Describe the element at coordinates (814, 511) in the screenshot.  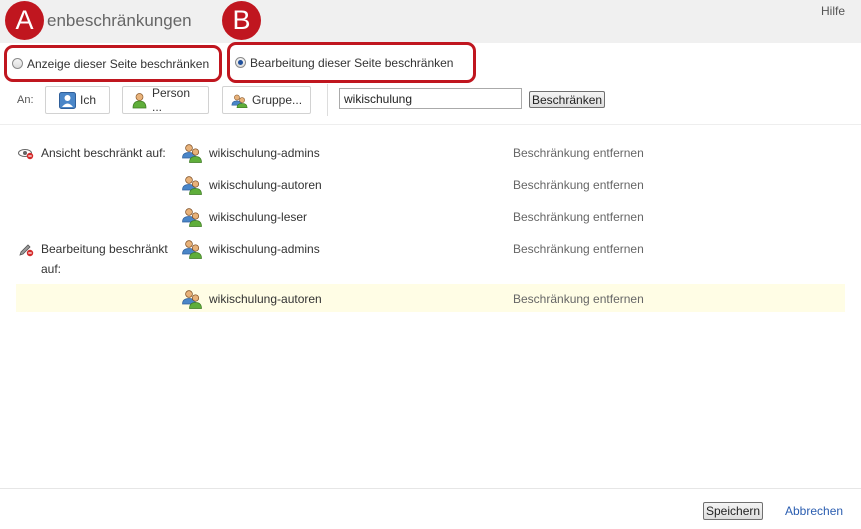
I see `cancel-link: Abbrechen` at that location.